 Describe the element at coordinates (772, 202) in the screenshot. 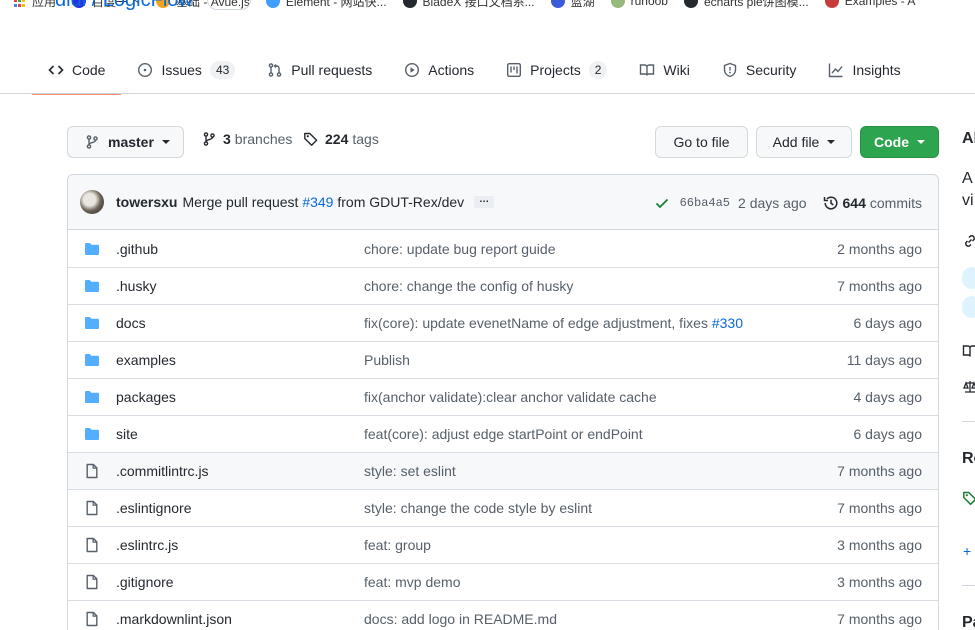

I see `commit-time: 2 days ago` at that location.